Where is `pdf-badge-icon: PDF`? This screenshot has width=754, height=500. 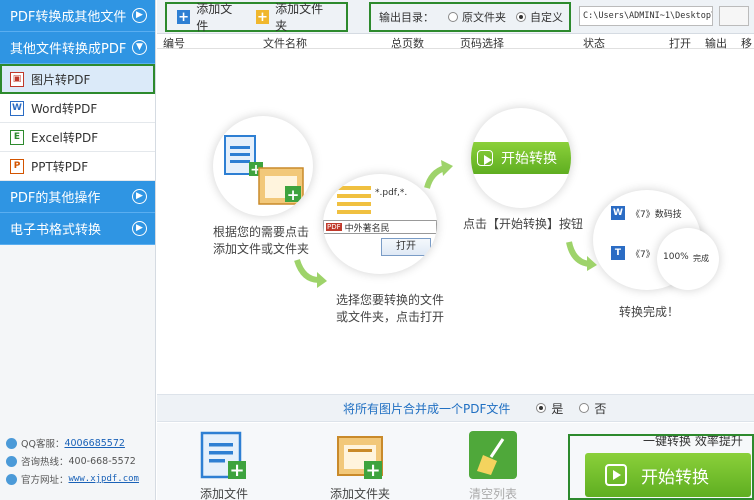
pdf-badge-icon: PDF is located at coordinates (334, 227).